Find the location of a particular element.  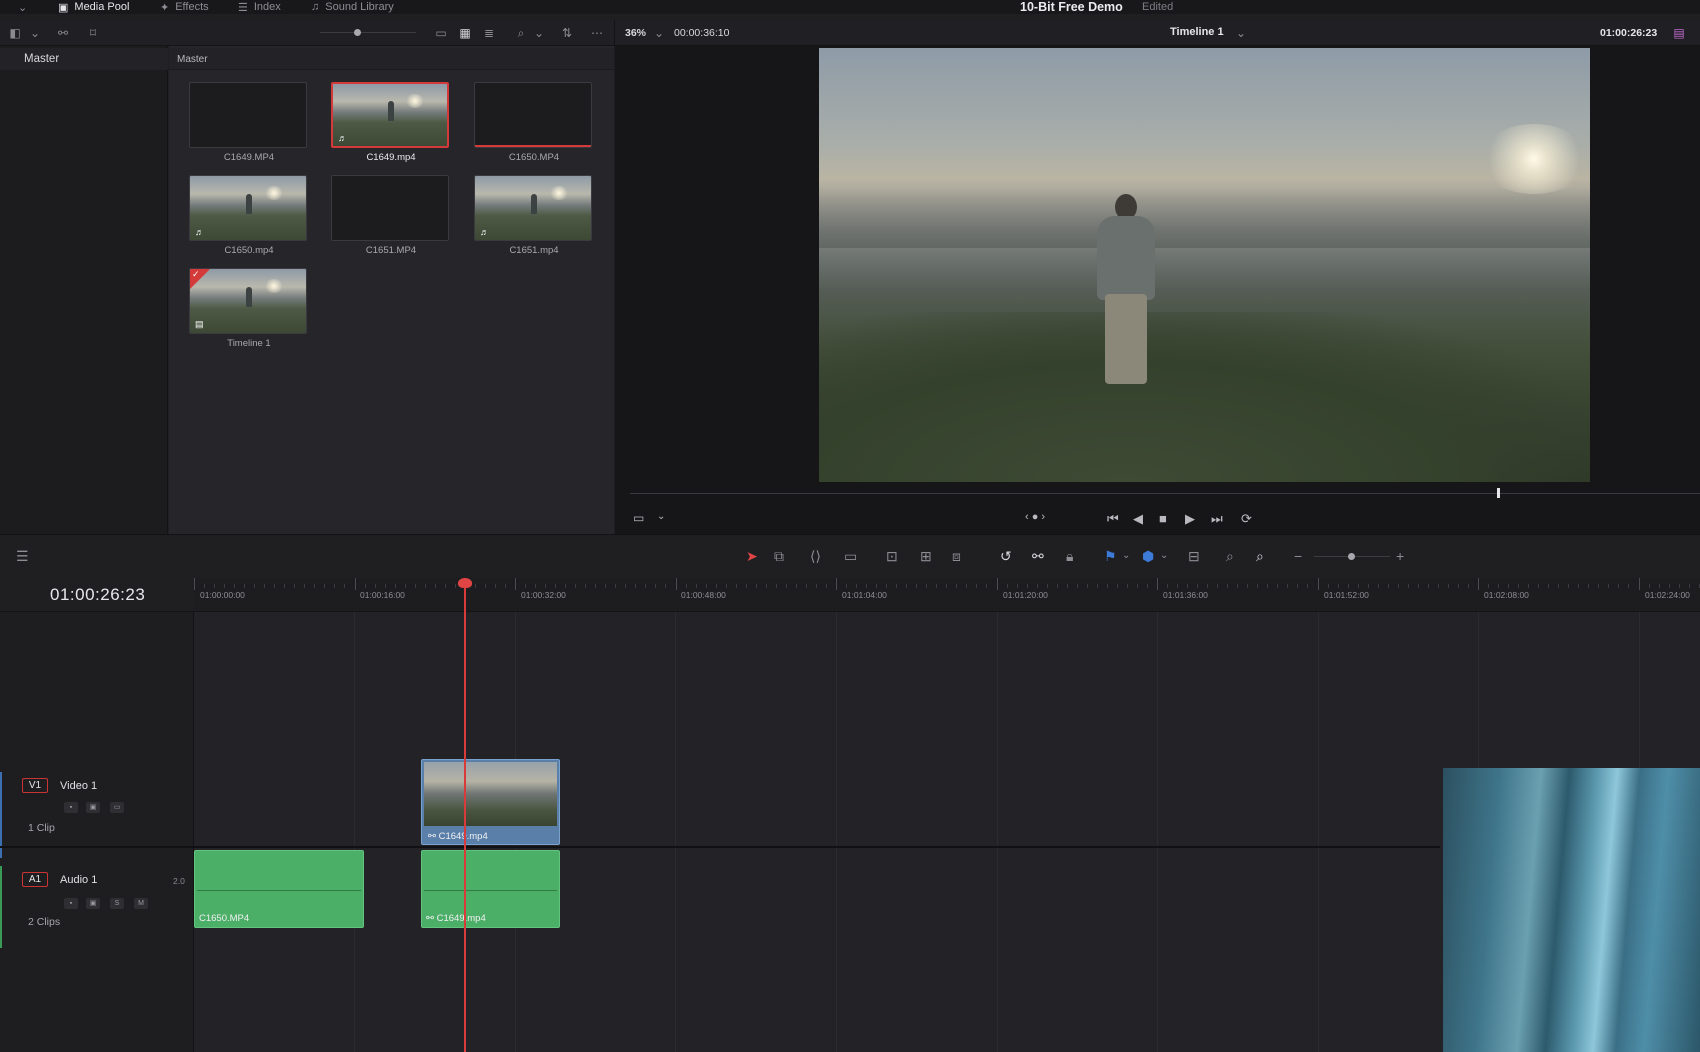

tab-sound-library: ♫ Sound Library is located at coordinates (352, 7).